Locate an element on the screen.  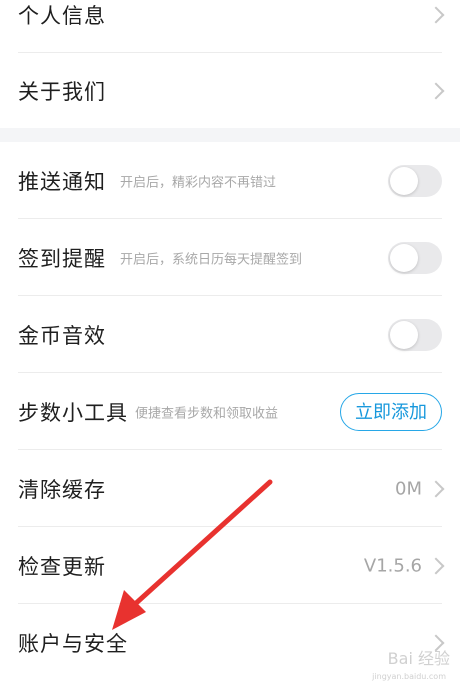
add-widget-button: 立即添加 is located at coordinates (391, 411).